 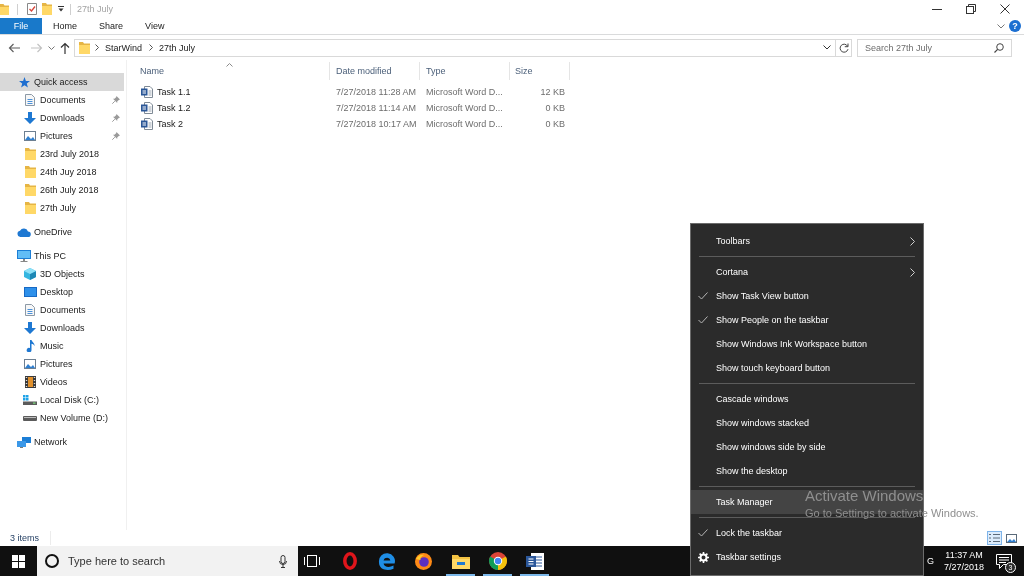 I want to click on globe-logo-icon, so click(x=423, y=561).